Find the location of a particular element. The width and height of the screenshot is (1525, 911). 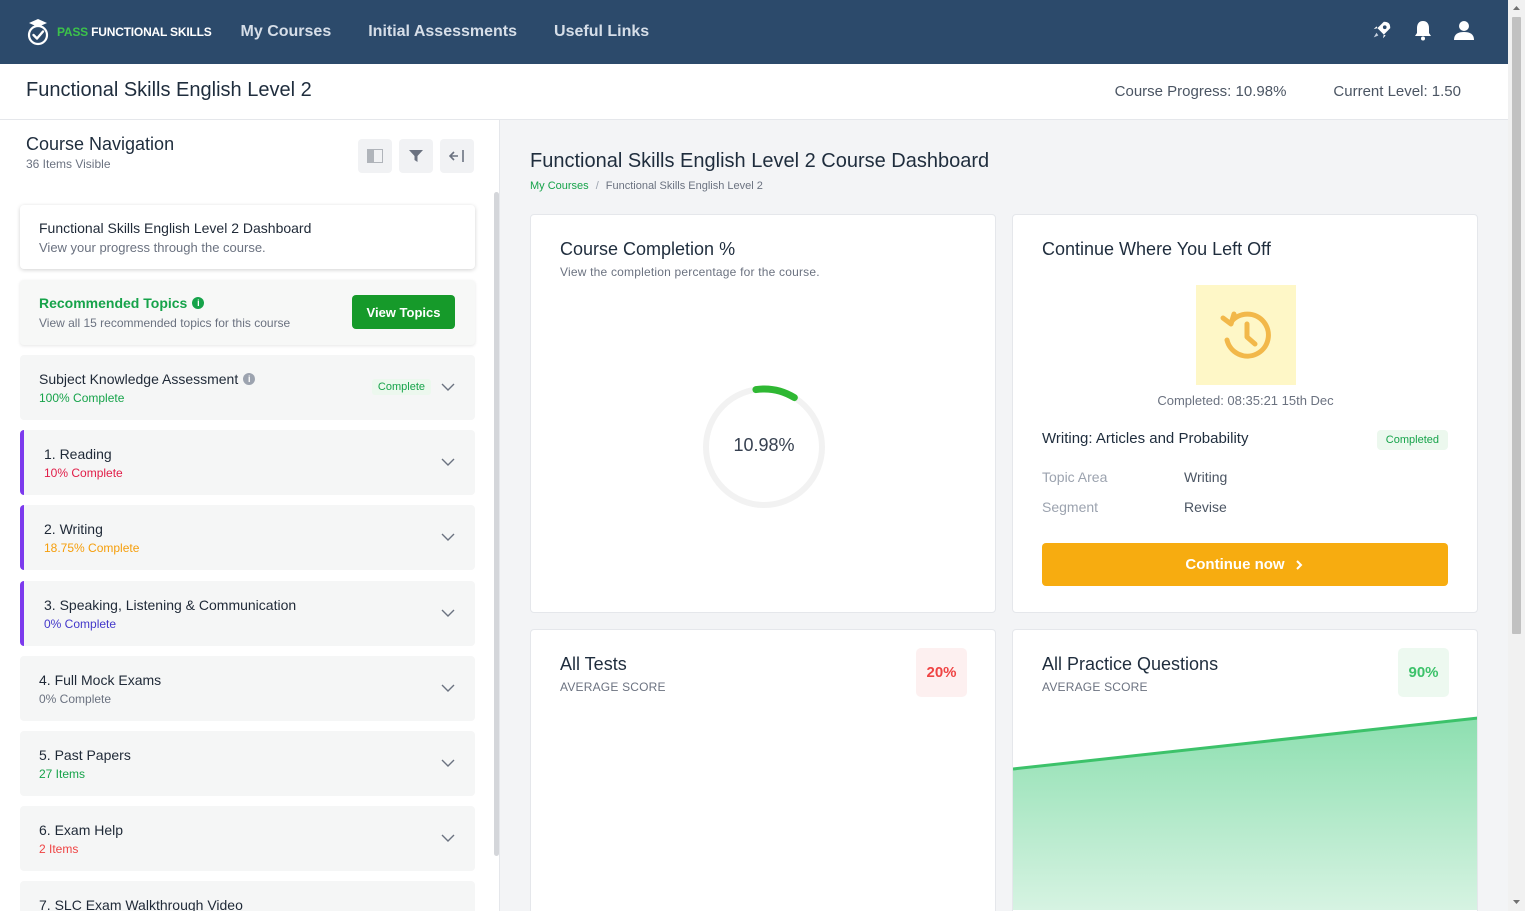

logo-check-icon is located at coordinates (38, 32).